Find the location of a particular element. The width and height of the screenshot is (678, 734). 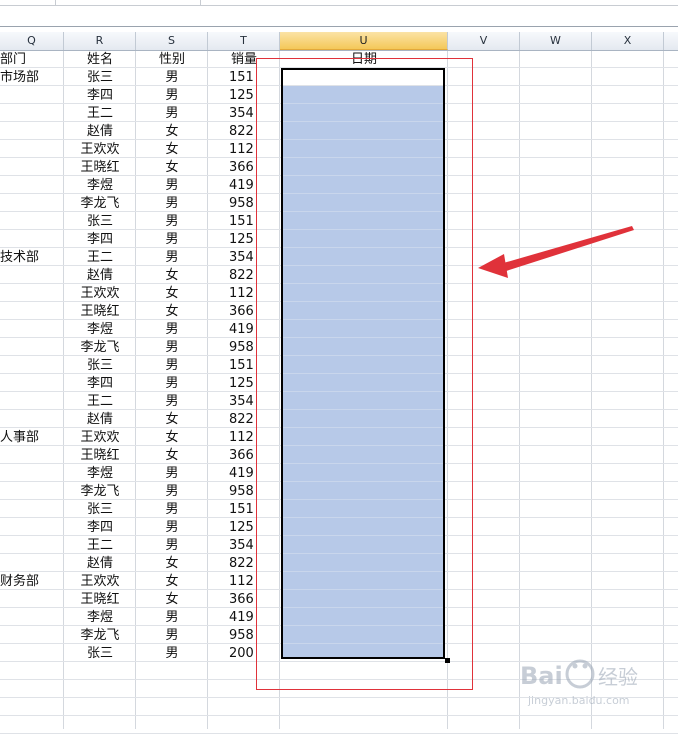

header-cell-gender: 性别 is located at coordinates (172, 60).